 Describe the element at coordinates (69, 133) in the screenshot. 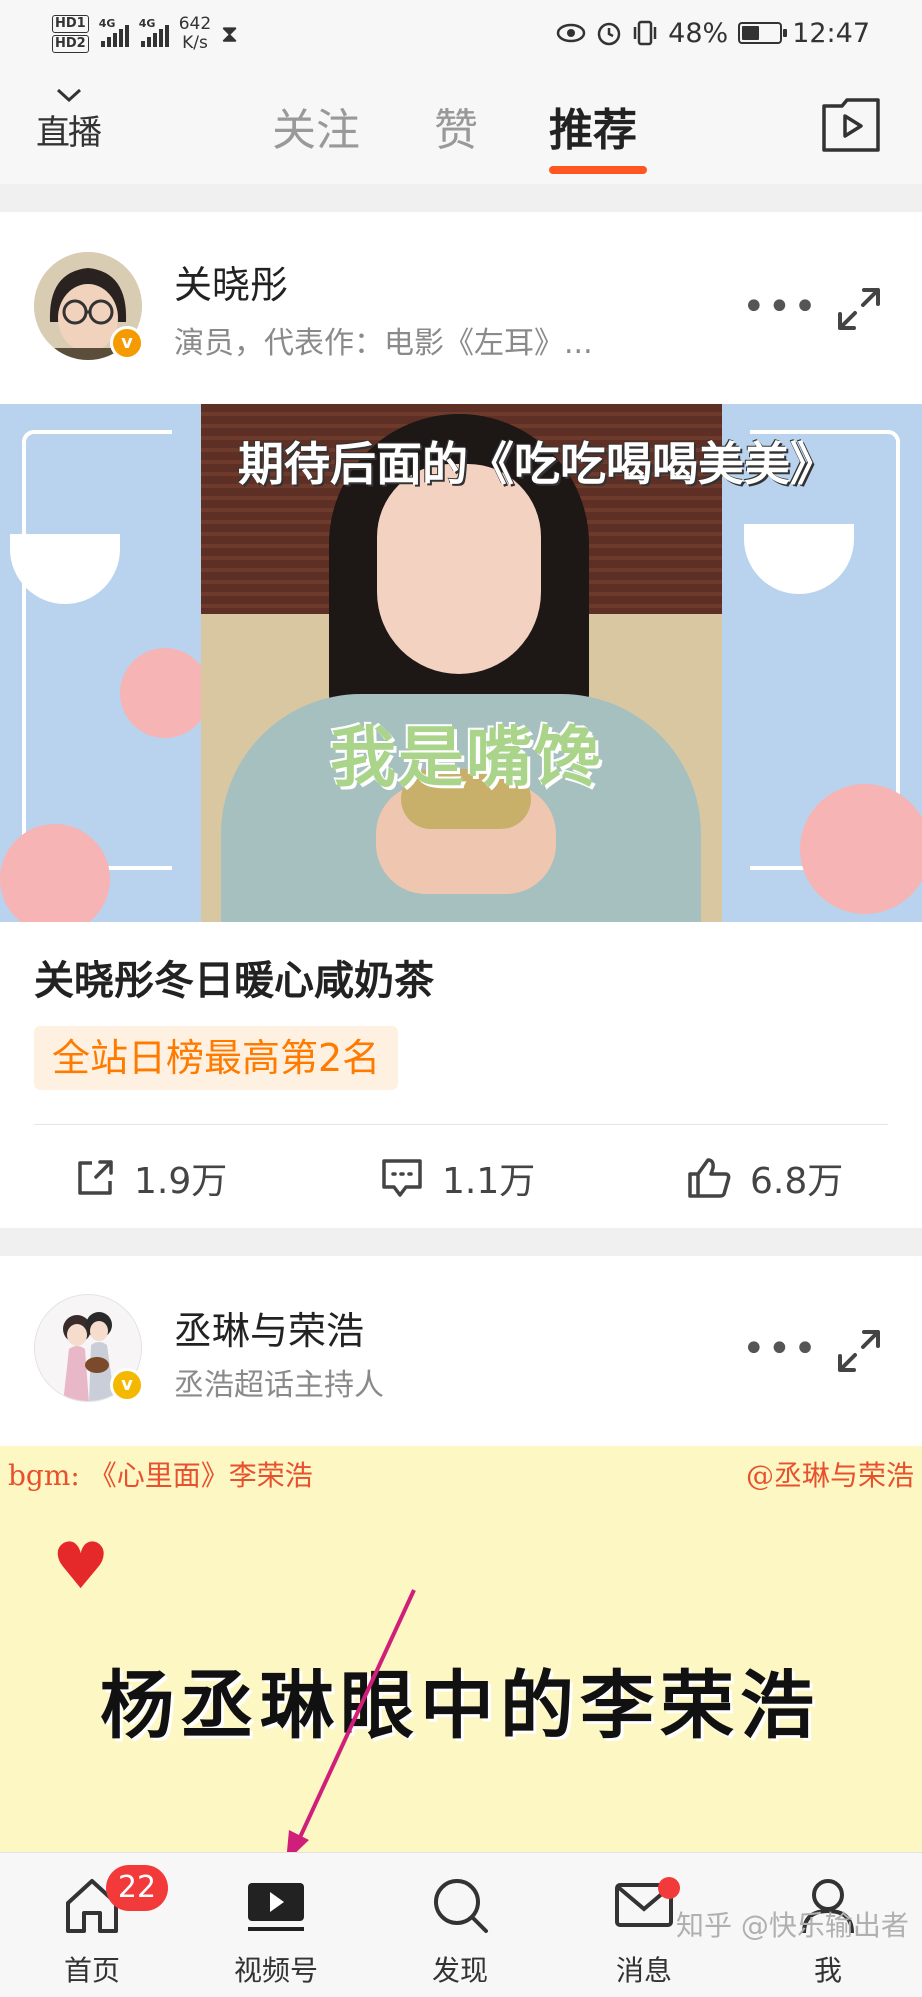

I see `live-label: 直播` at that location.